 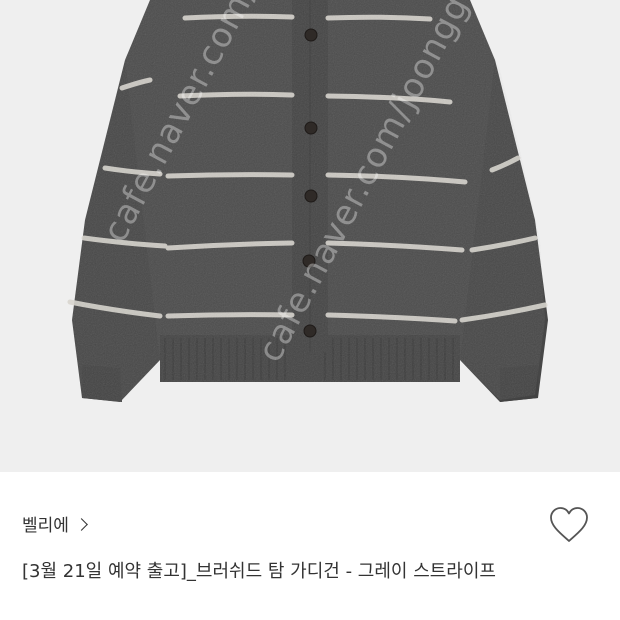 What do you see at coordinates (45, 526) in the screenshot?
I see `shop-name: 벨리에` at bounding box center [45, 526].